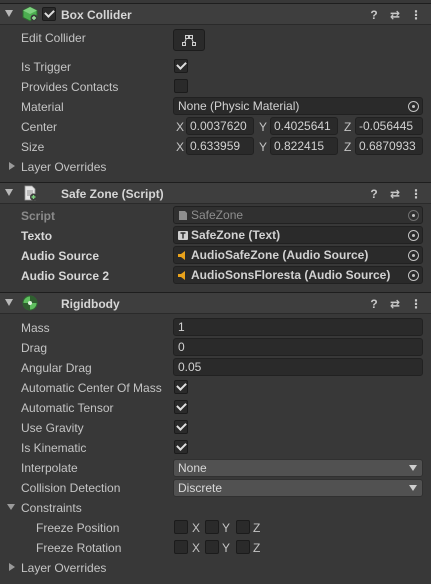  I want to click on freeze-position-y-checkbox, so click(212, 527).